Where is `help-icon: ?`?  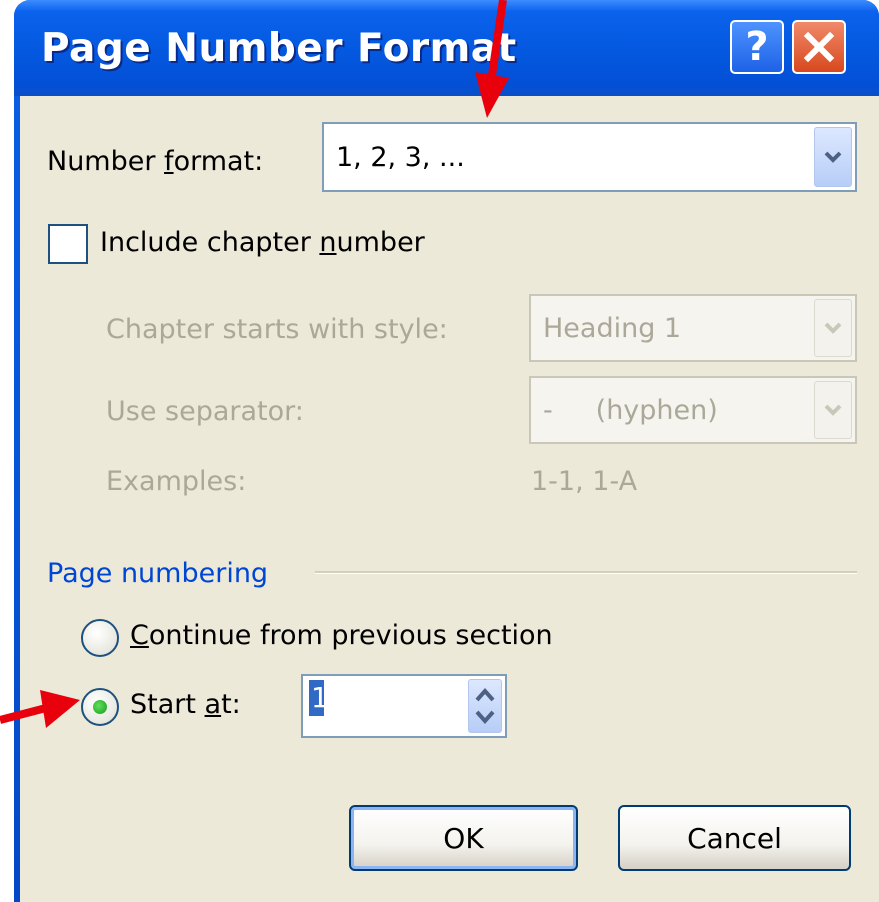 help-icon: ? is located at coordinates (757, 47).